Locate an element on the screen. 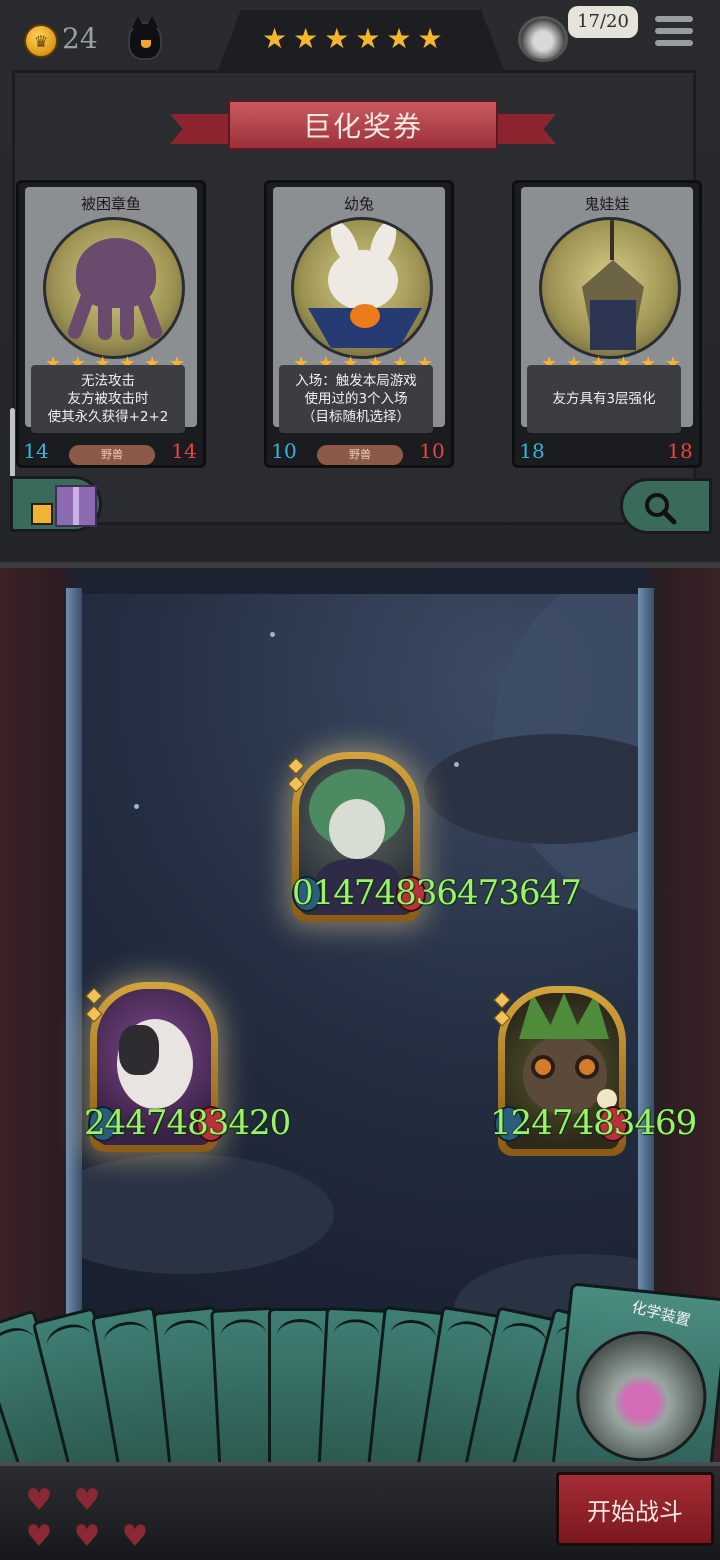 This screenshot has width=720, height=1560. top-bar: ♛ 24 ★ ★ ★ ★ ★ ★ 17/20 is located at coordinates (360, 35).